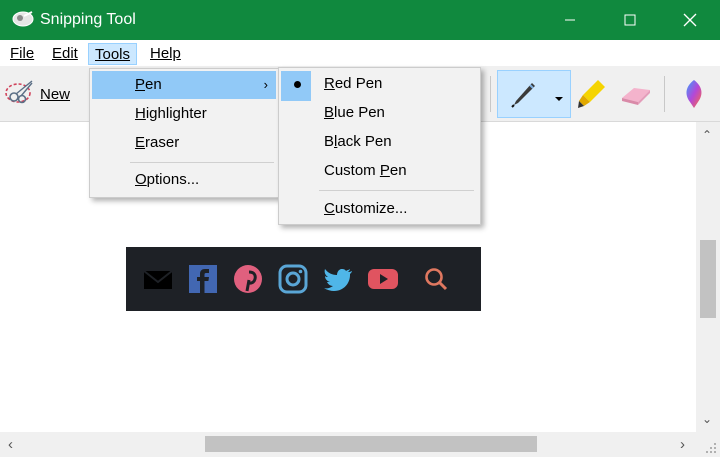 Image resolution: width=720 pixels, height=457 pixels. What do you see at coordinates (371, 444) in the screenshot?
I see `horizontal-scroll-thumb` at bounding box center [371, 444].